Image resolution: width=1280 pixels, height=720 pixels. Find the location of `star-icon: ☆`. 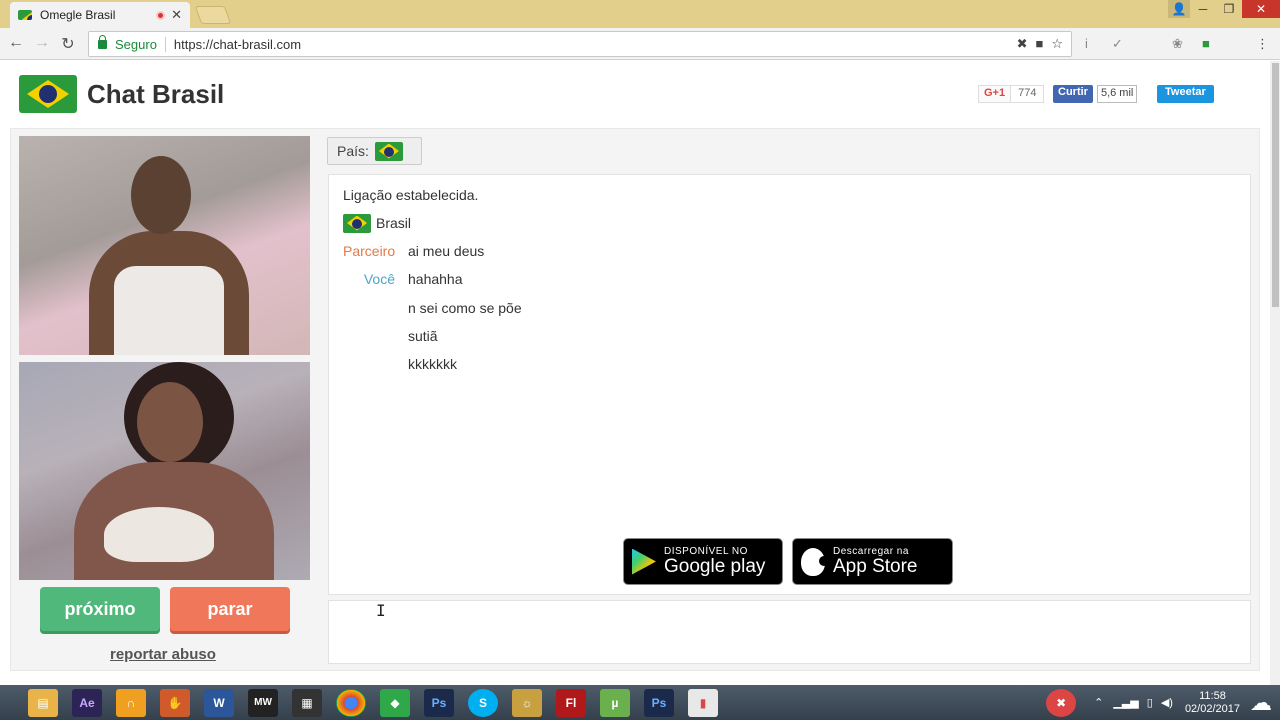

star-icon: ☆ is located at coordinates (1057, 44).